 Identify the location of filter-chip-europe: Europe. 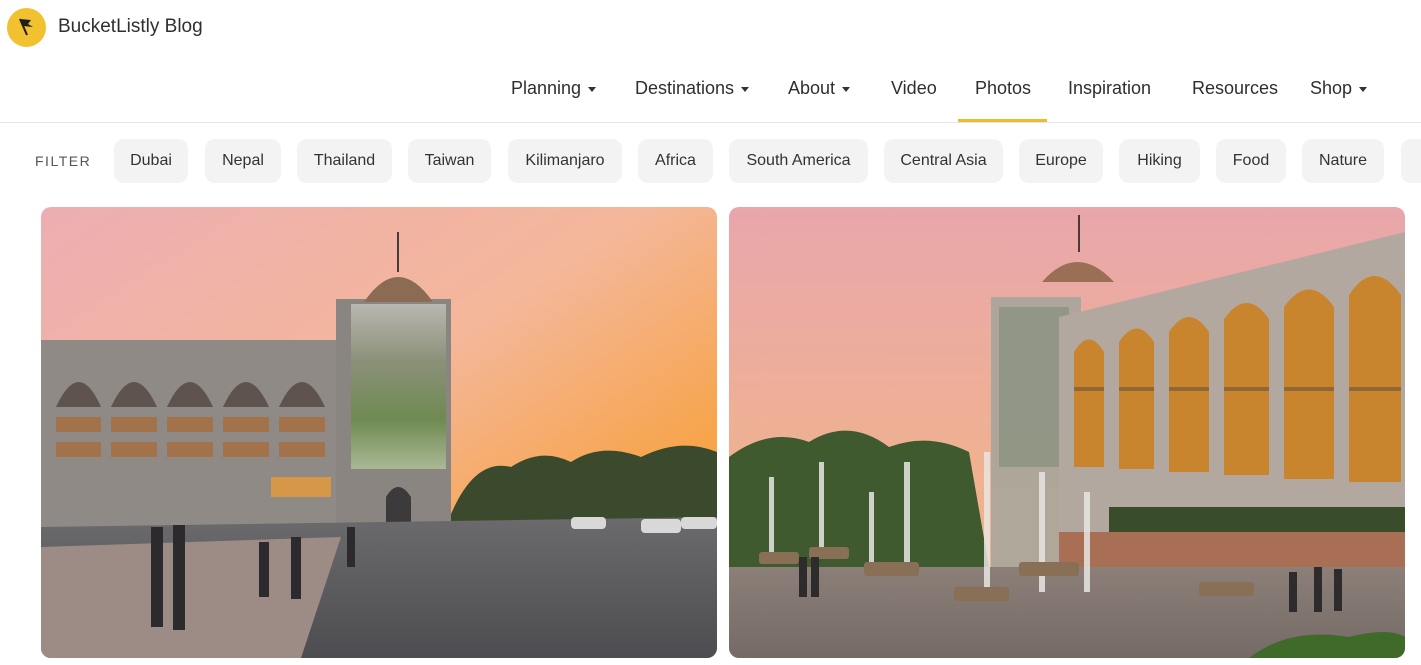
(1061, 161).